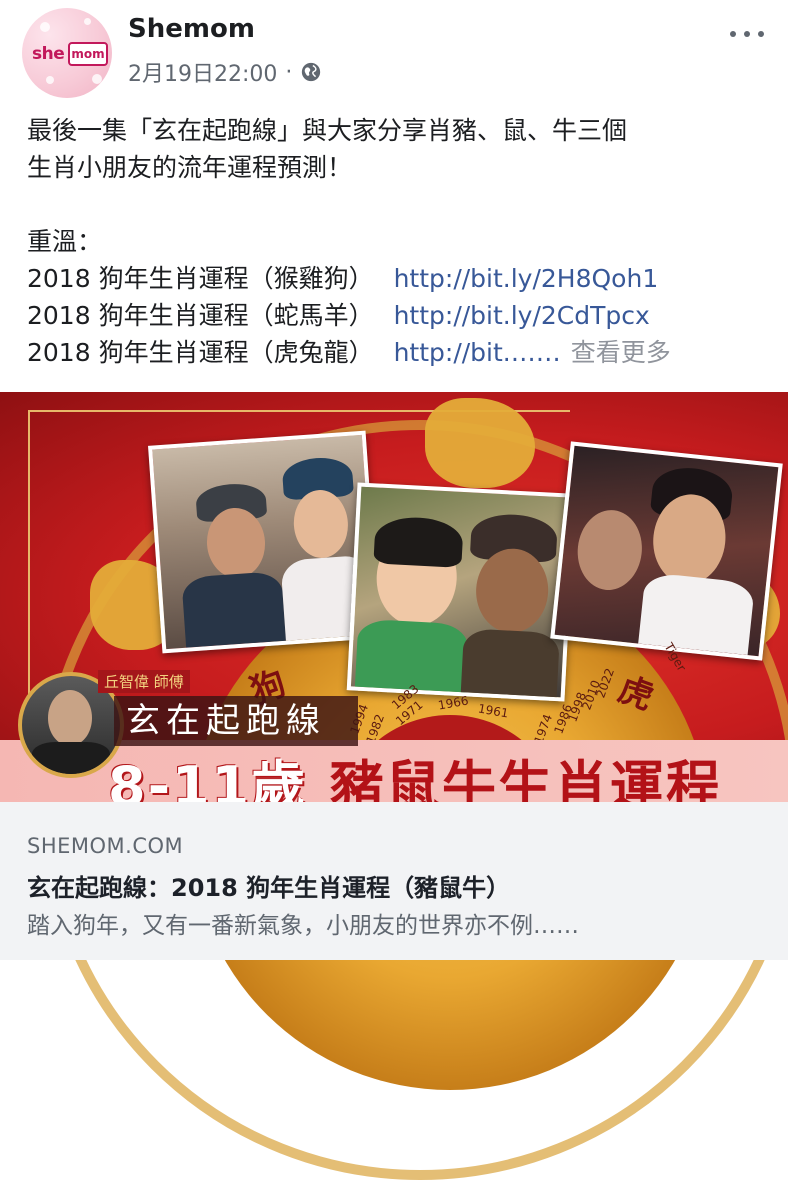 The image size is (788, 1180). What do you see at coordinates (394, 50) in the screenshot?
I see `post-header: she mom Shemom 2月19日22:00 ·` at bounding box center [394, 50].